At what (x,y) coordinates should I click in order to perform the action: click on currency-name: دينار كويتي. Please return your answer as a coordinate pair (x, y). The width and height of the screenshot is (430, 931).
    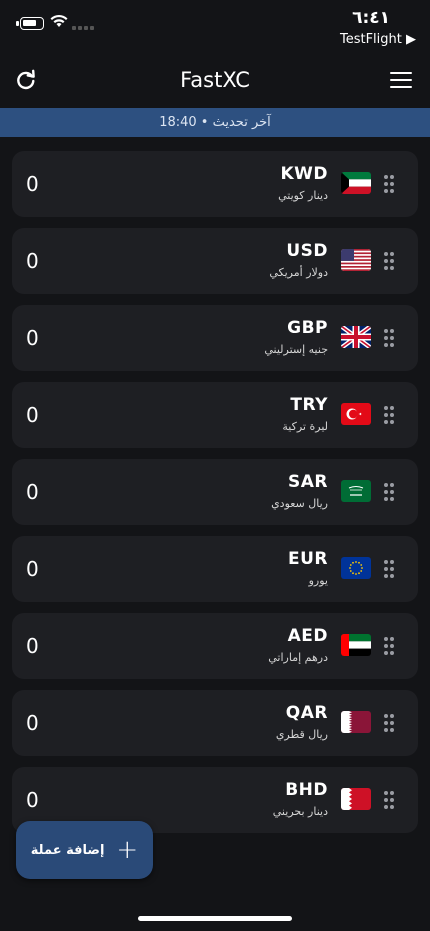
    Looking at the image, I should click on (303, 195).